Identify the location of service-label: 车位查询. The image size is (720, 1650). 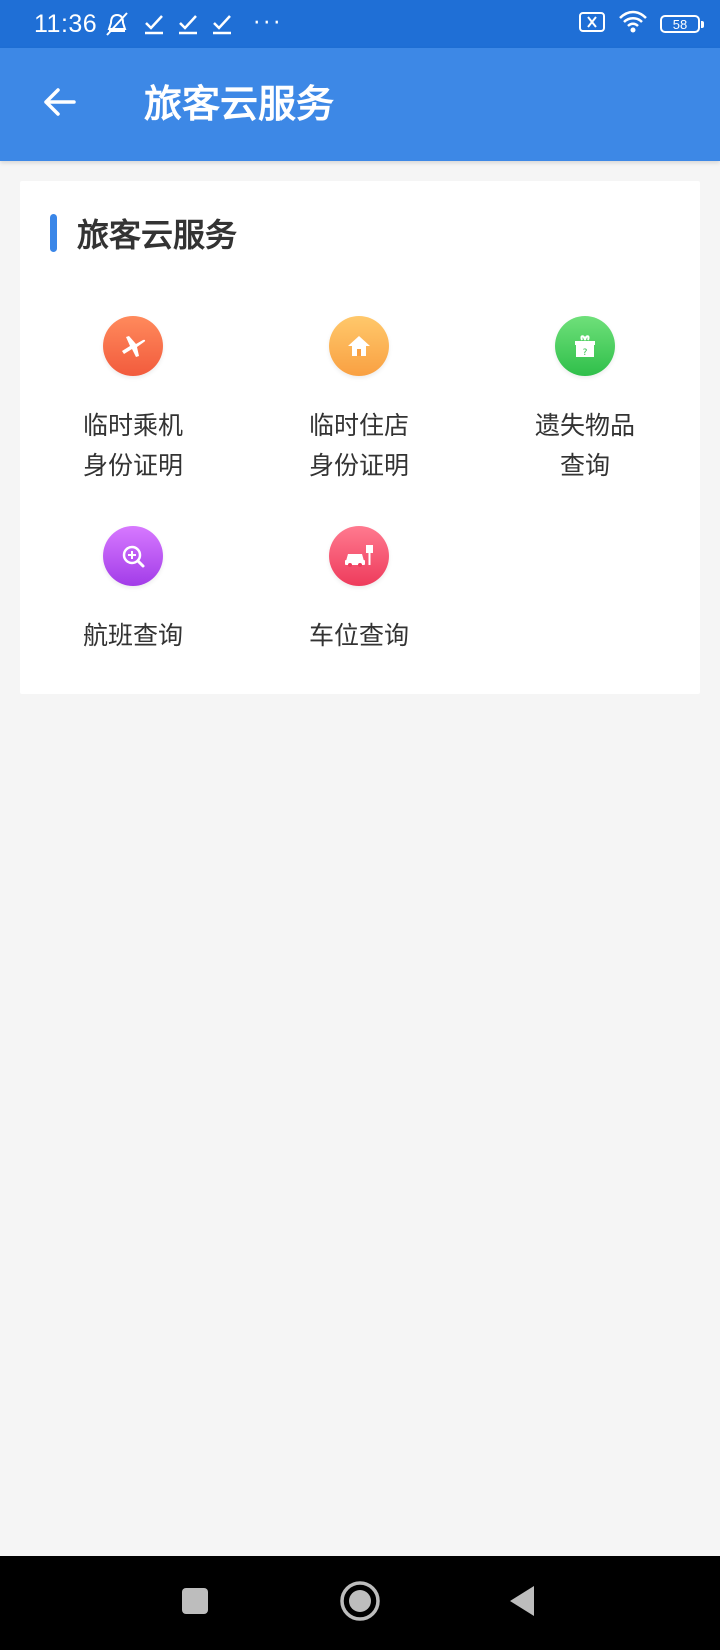
(359, 636).